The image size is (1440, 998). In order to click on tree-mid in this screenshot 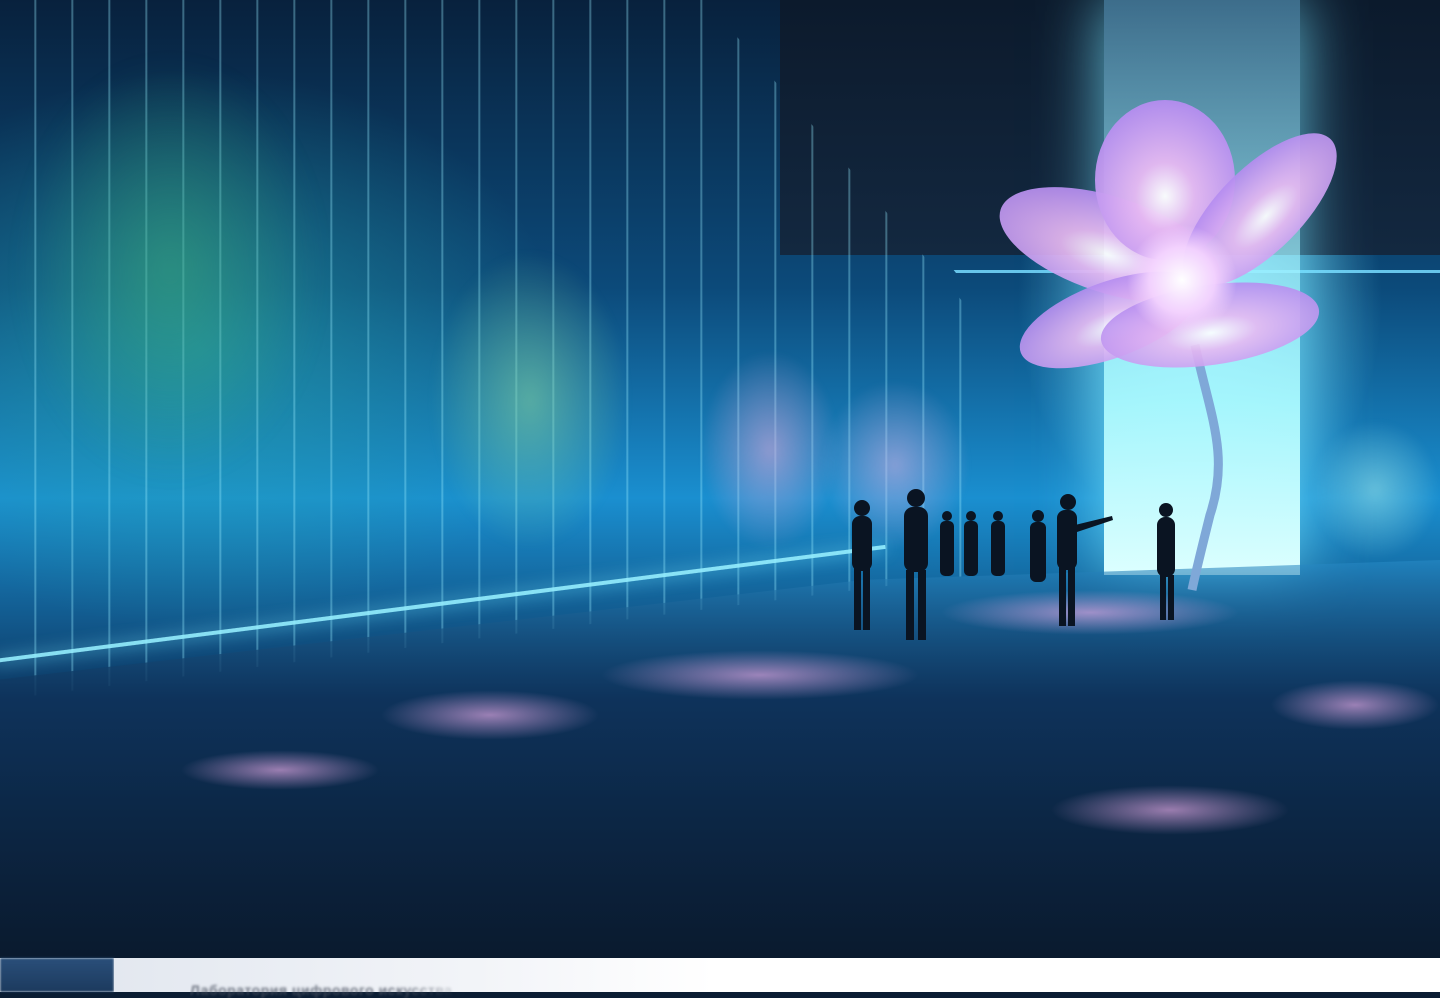, I will do `click(530, 400)`.